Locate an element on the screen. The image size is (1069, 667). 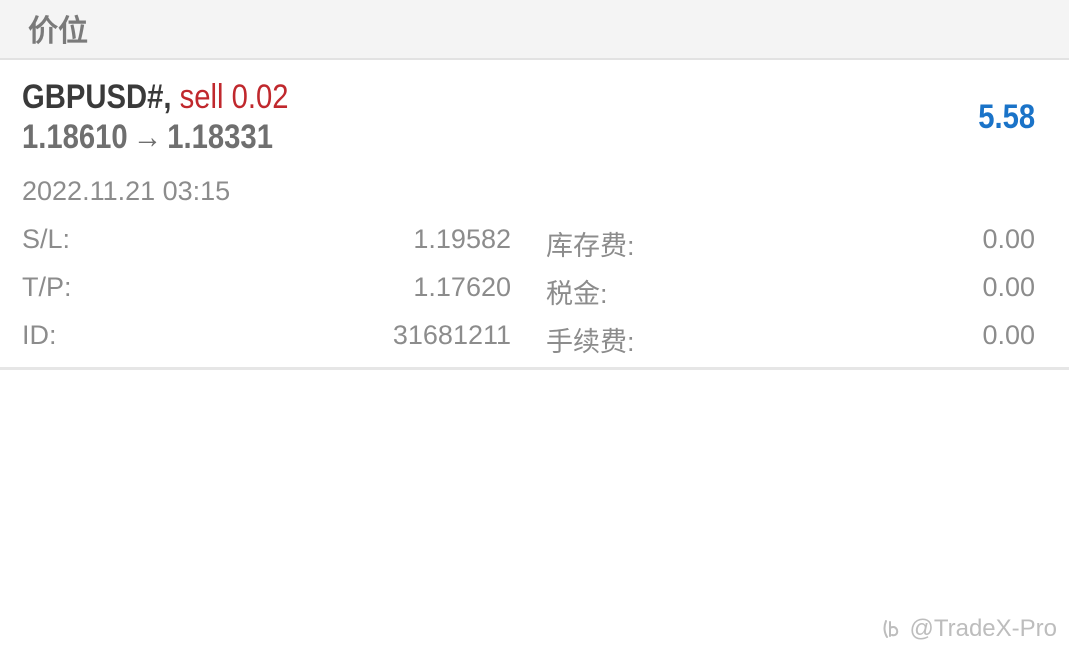
watermark: @TradeX-Pro is located at coordinates (969, 629).